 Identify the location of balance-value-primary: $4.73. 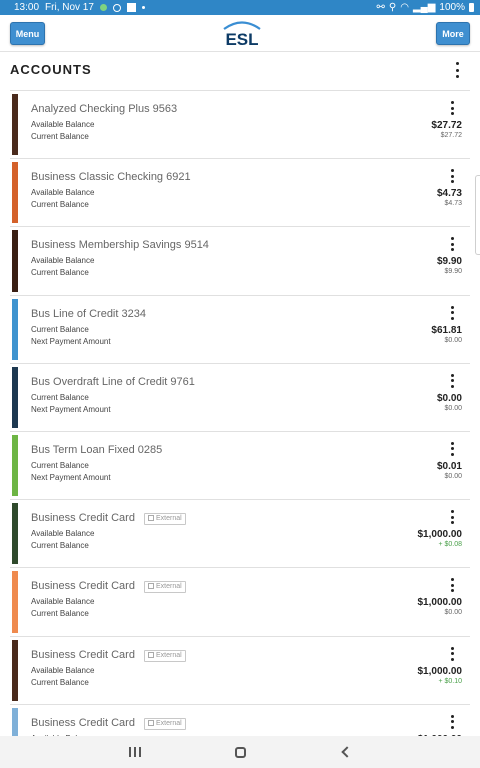
(449, 194).